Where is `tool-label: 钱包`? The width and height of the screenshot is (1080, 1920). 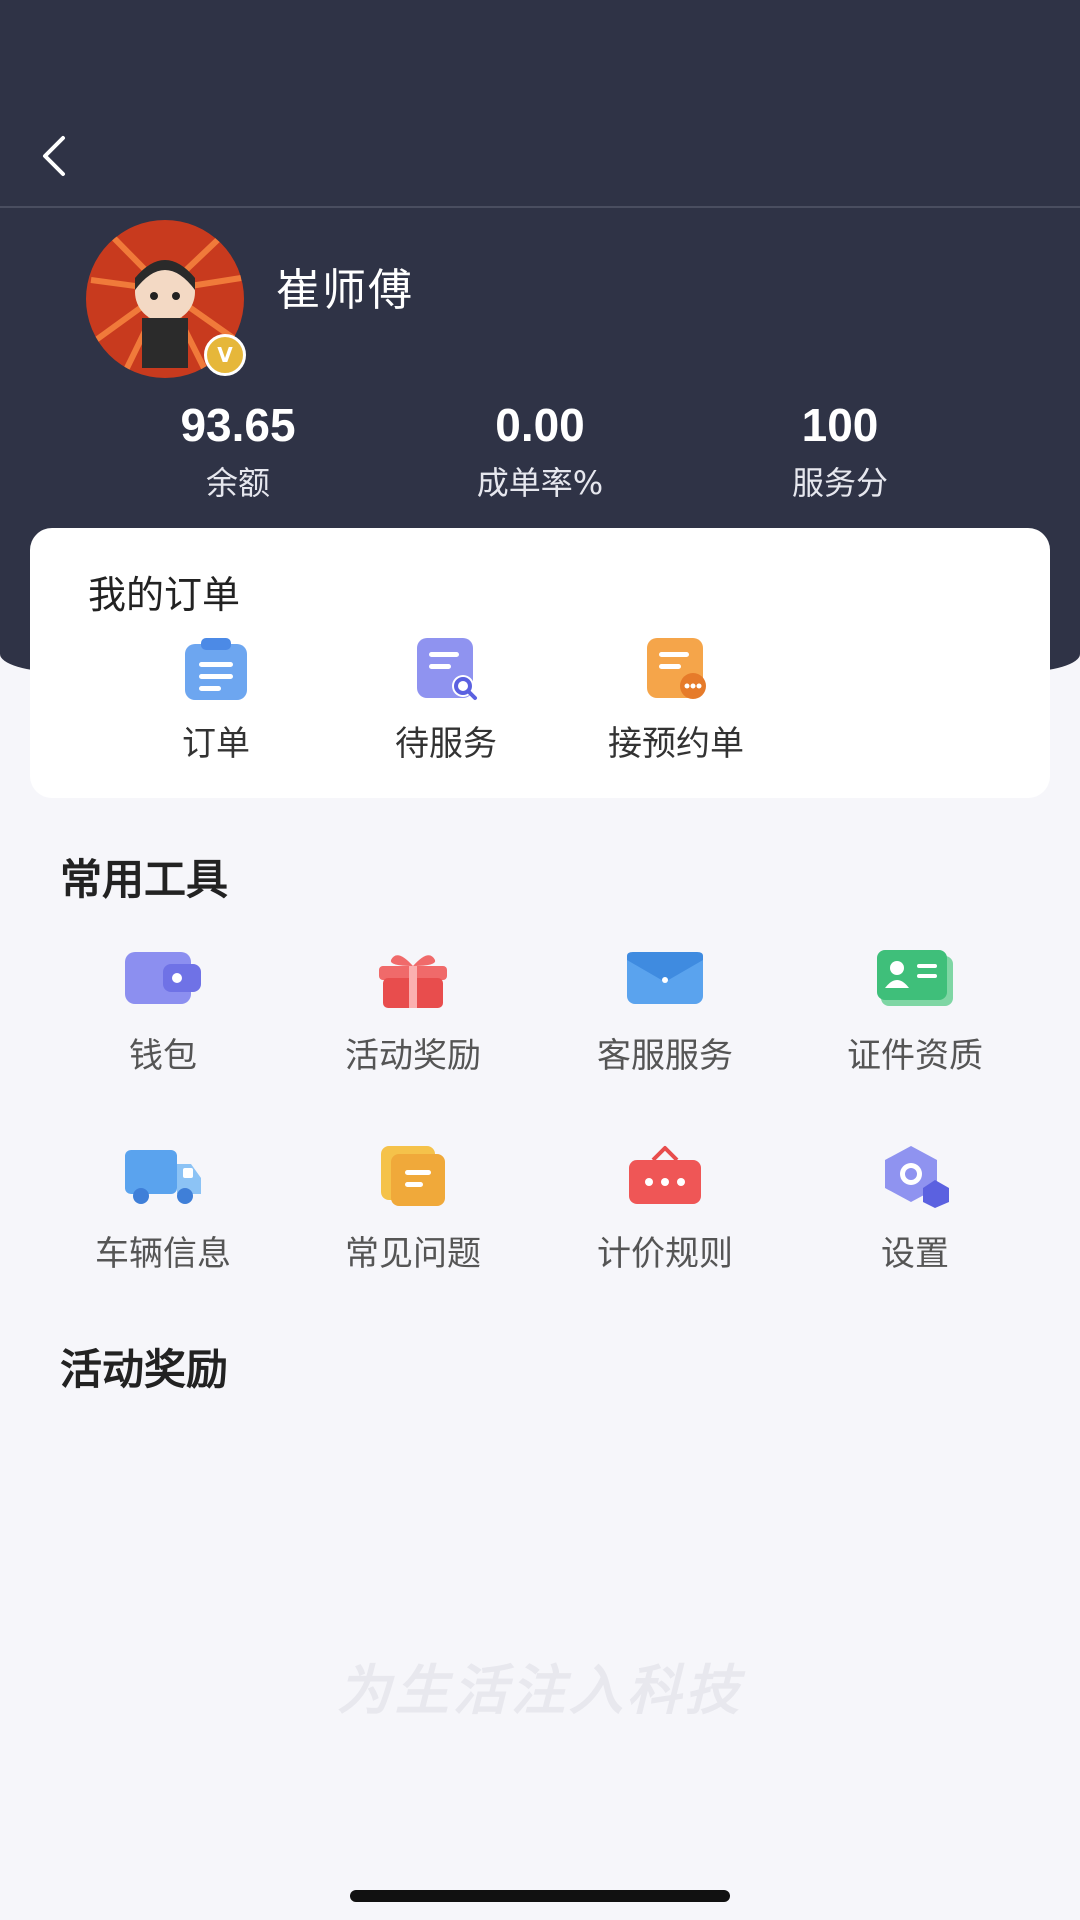
tool-label: 钱包 is located at coordinates (163, 1056).